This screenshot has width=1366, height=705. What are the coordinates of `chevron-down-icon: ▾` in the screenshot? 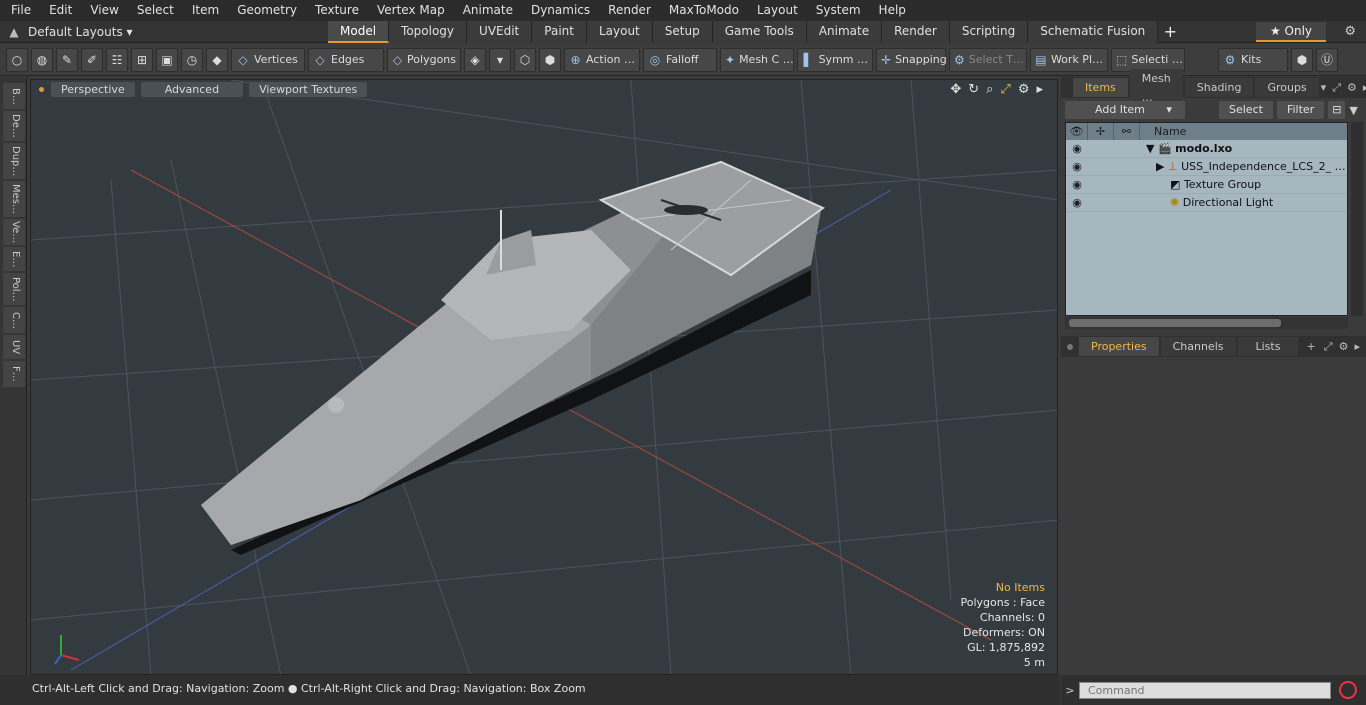 It's located at (1324, 88).